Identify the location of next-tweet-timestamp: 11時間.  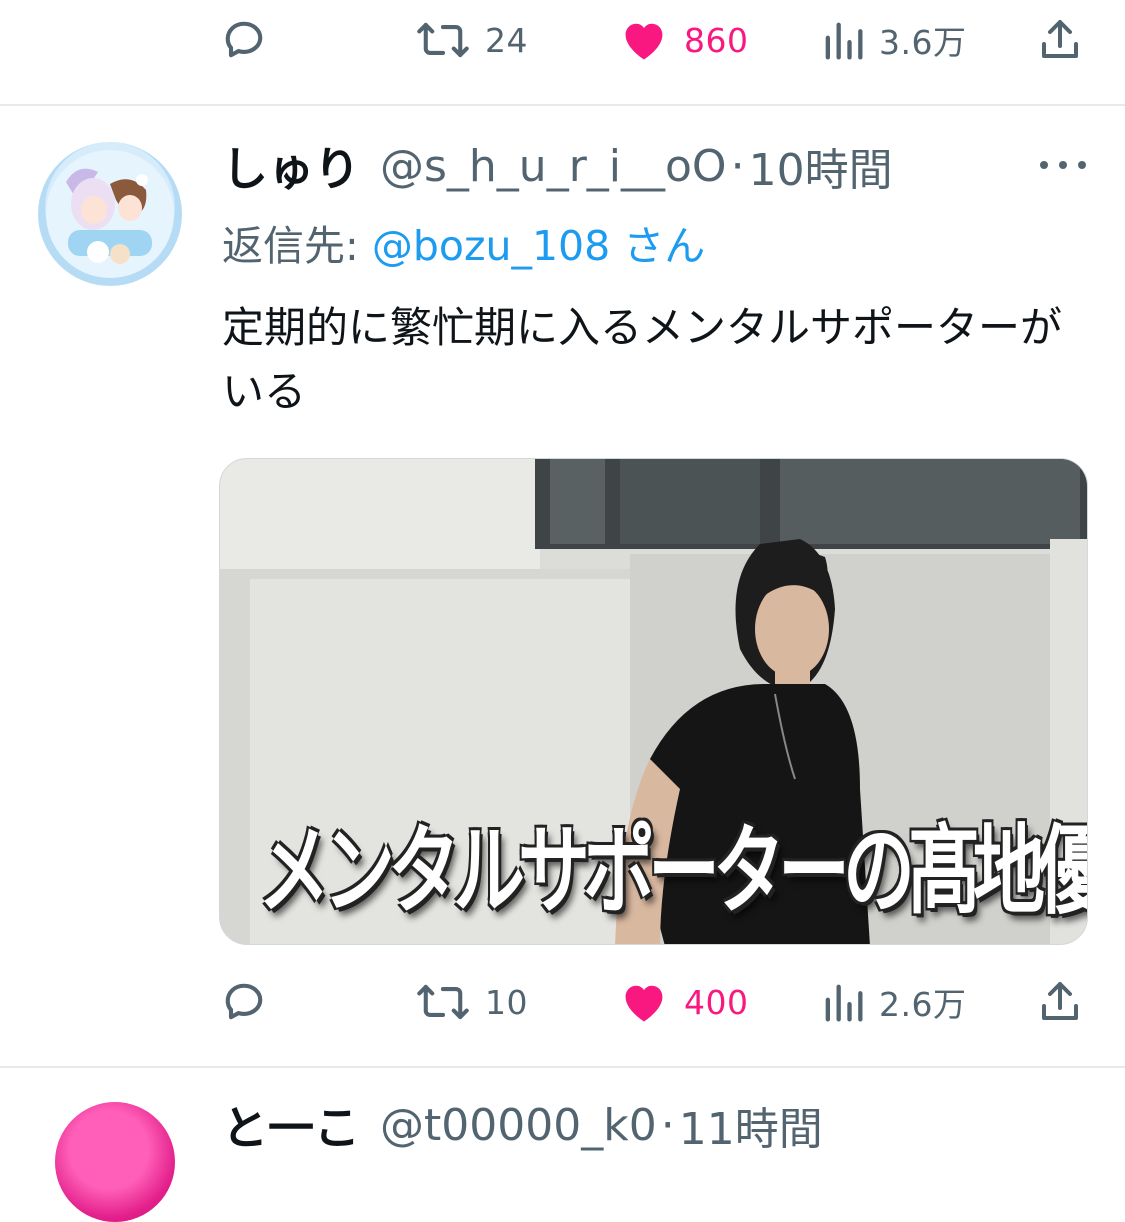
(751, 1125).